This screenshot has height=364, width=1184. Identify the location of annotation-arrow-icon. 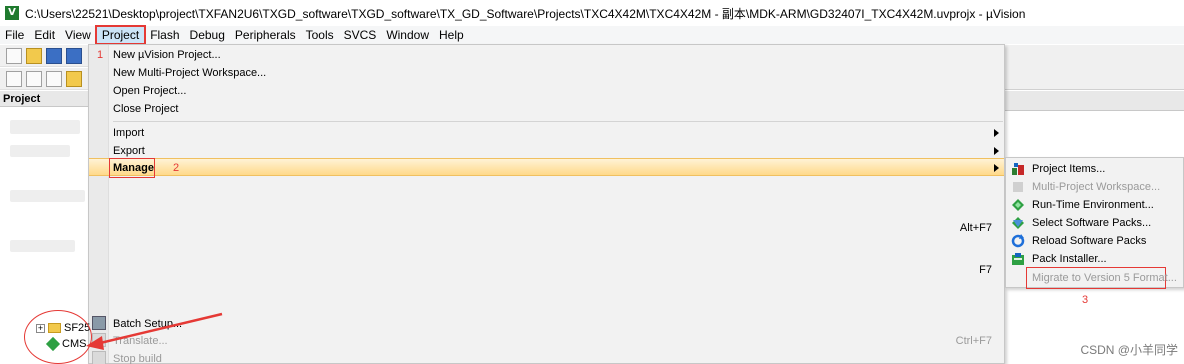
(154, 331).